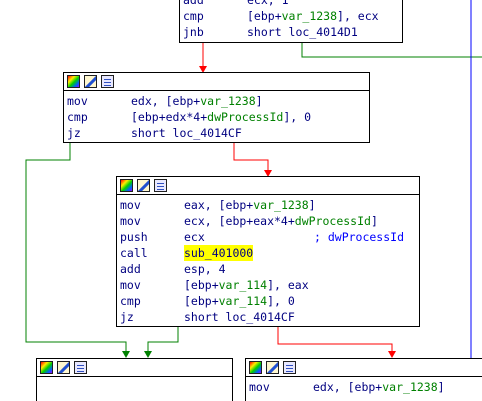 The width and height of the screenshot is (482, 401). Describe the element at coordinates (239, 221) in the screenshot. I see `operand-prefix: ecx, [ebp+eax*4+` at that location.